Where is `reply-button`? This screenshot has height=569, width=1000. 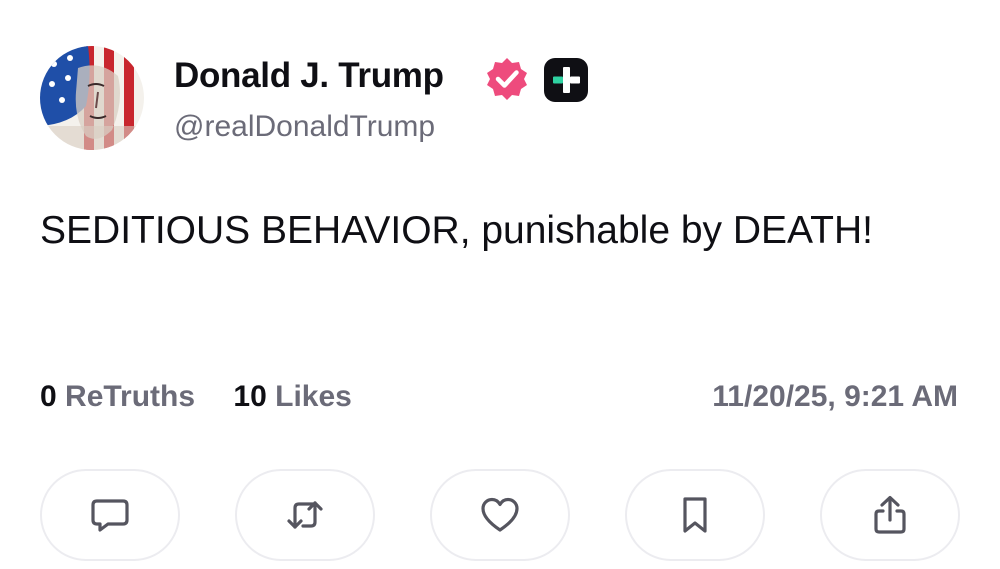 reply-button is located at coordinates (110, 515).